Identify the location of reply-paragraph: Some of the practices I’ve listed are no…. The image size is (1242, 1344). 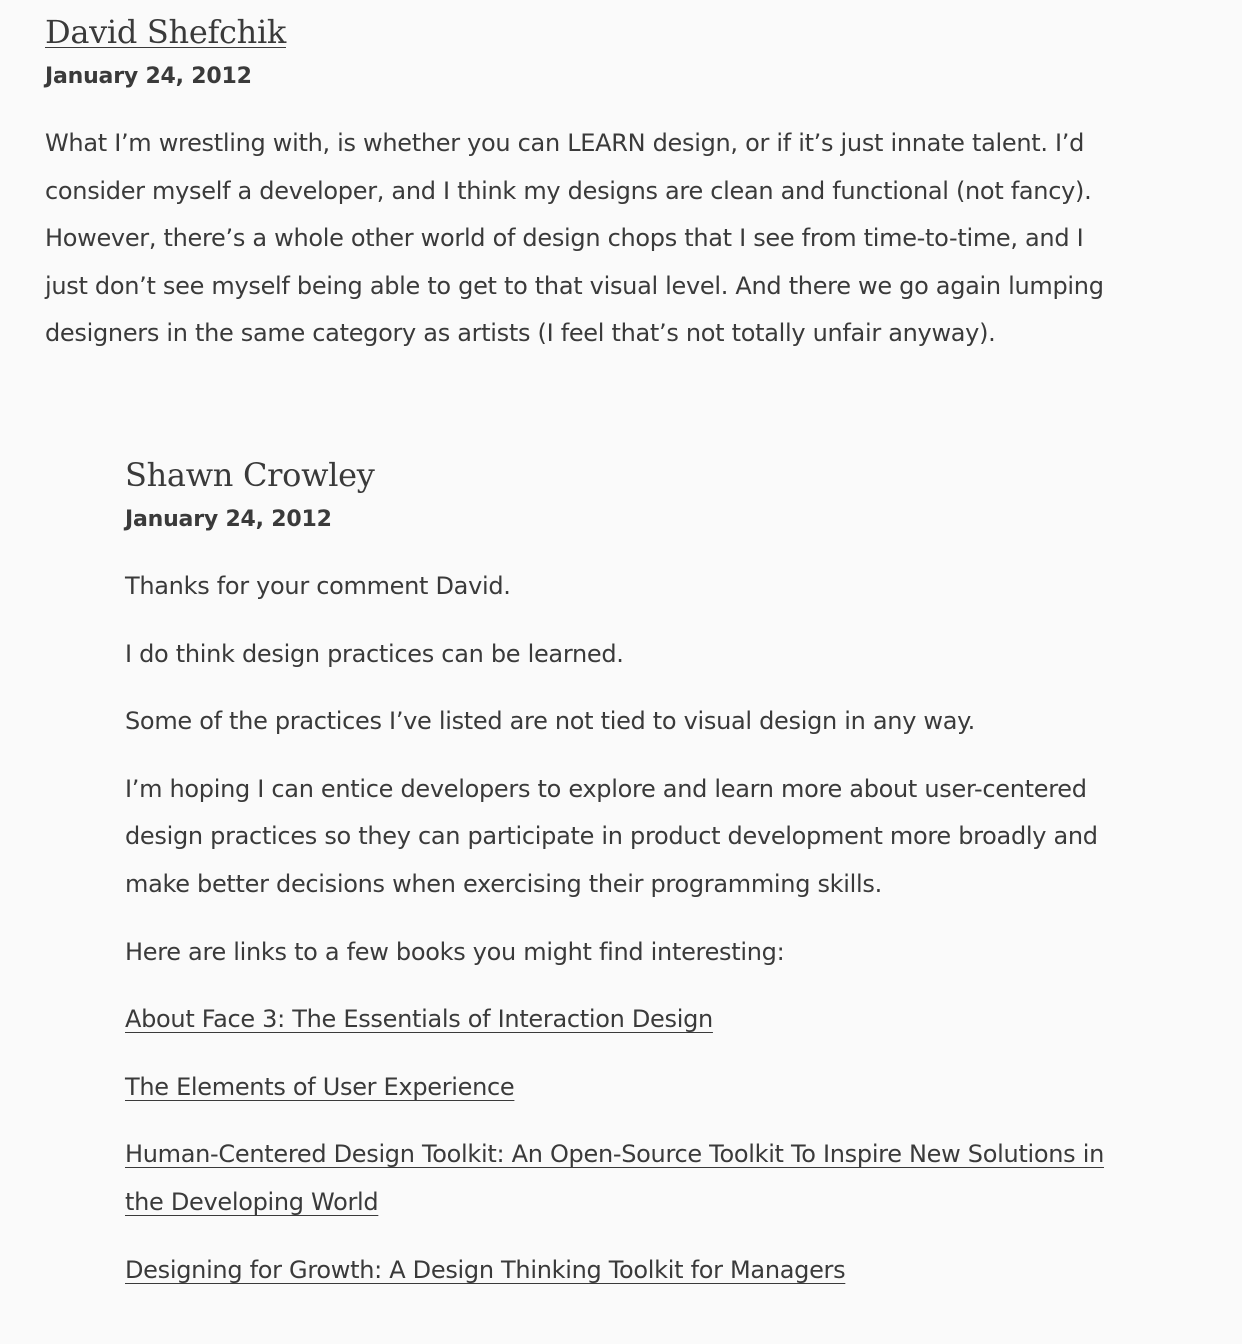
(550, 721).